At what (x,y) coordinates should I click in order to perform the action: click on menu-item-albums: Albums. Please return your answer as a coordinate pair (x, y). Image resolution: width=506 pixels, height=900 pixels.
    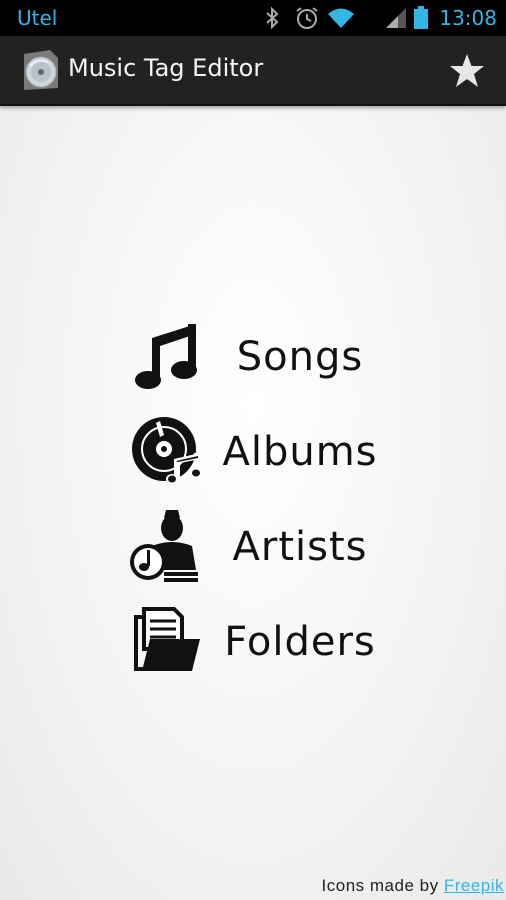
    Looking at the image, I should click on (260, 462).